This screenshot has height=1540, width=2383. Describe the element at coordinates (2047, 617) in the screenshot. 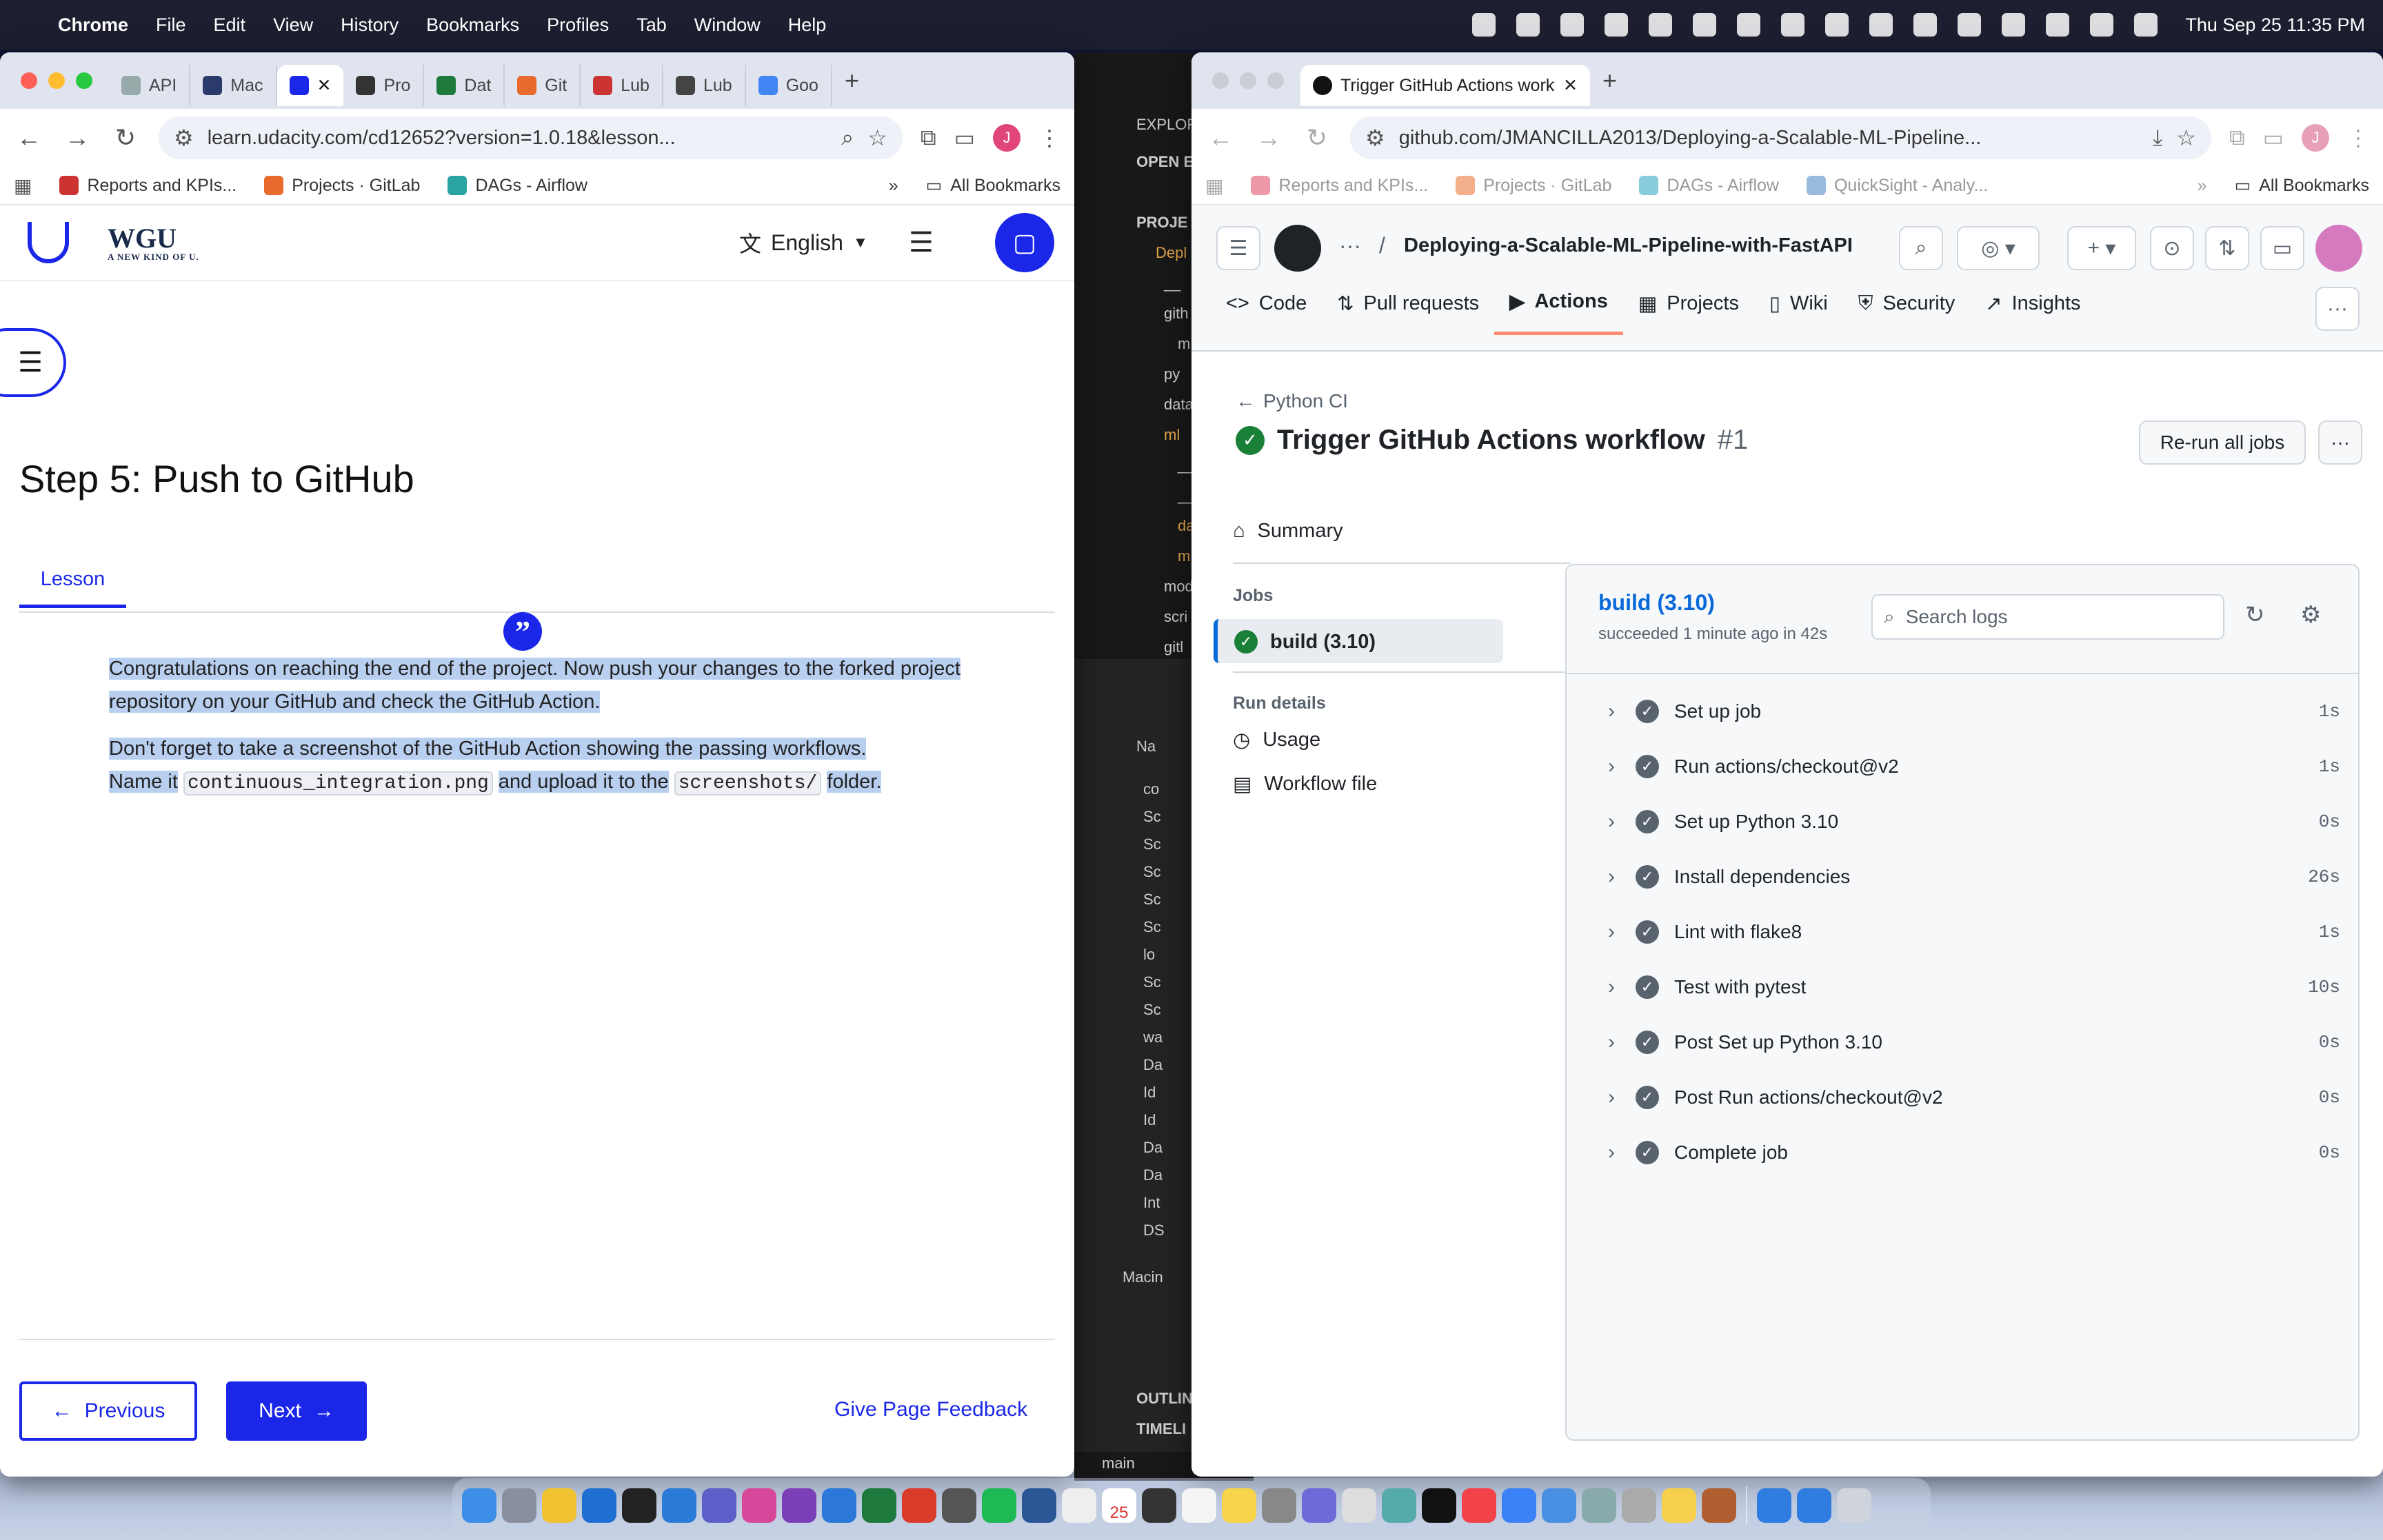

I see `search-logs-input: ⌕ Search logs` at that location.